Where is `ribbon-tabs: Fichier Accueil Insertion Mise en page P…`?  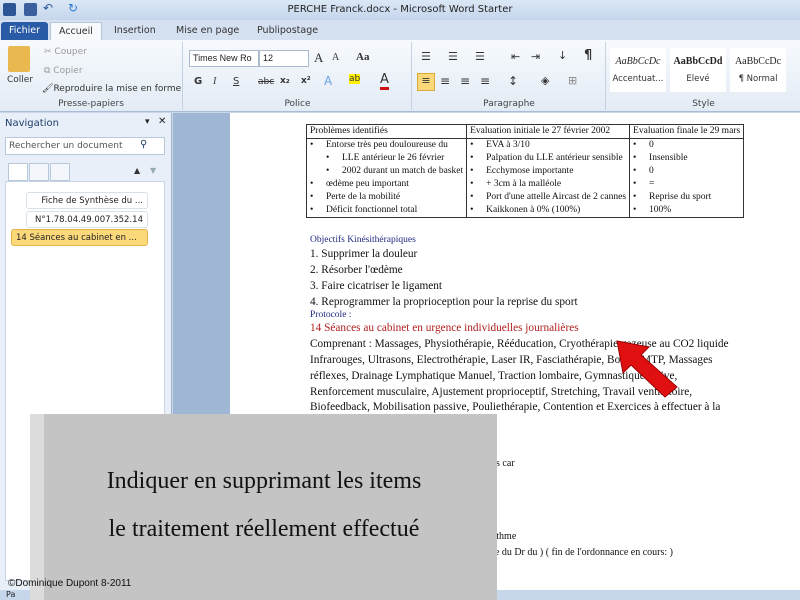
ribbon-tabs: Fichier Accueil Insertion Mise en page P… is located at coordinates (400, 30).